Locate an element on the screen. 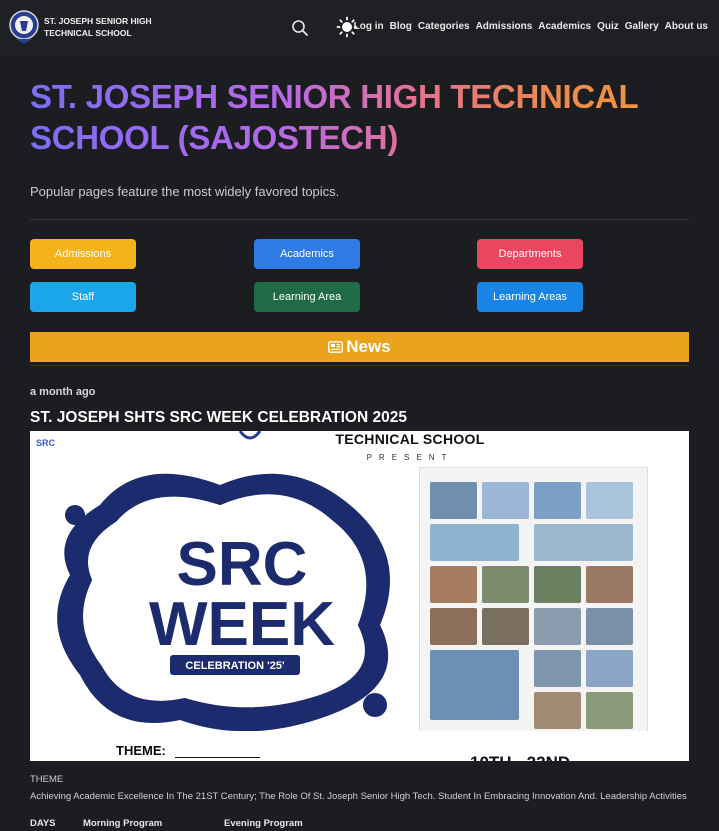 The width and height of the screenshot is (719, 831). nav-about-us: About us is located at coordinates (686, 27).